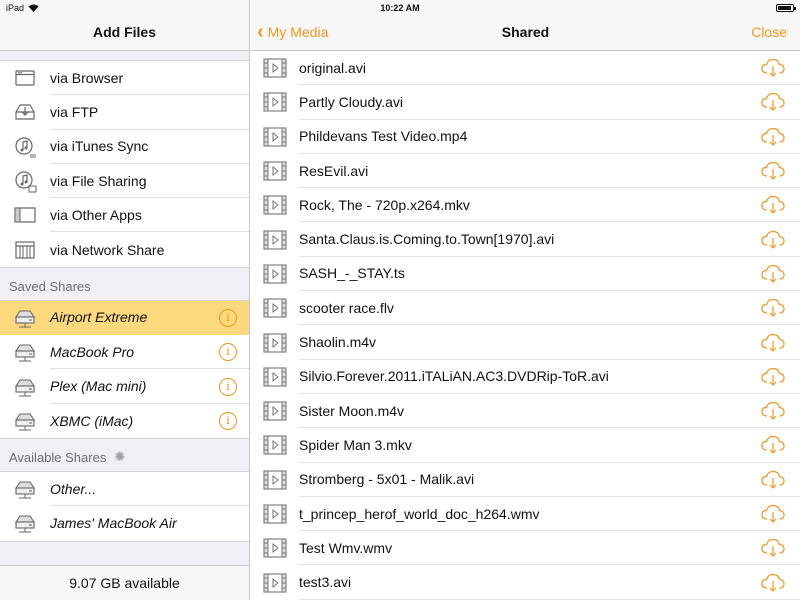 The width and height of the screenshot is (800, 600). What do you see at coordinates (525, 137) in the screenshot?
I see `file-row: Phildevans Test Video.mp4` at bounding box center [525, 137].